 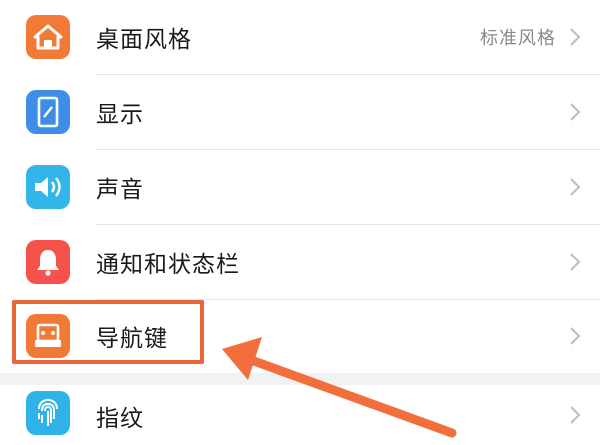 What do you see at coordinates (48, 112) in the screenshot?
I see `phone-display-icon` at bounding box center [48, 112].